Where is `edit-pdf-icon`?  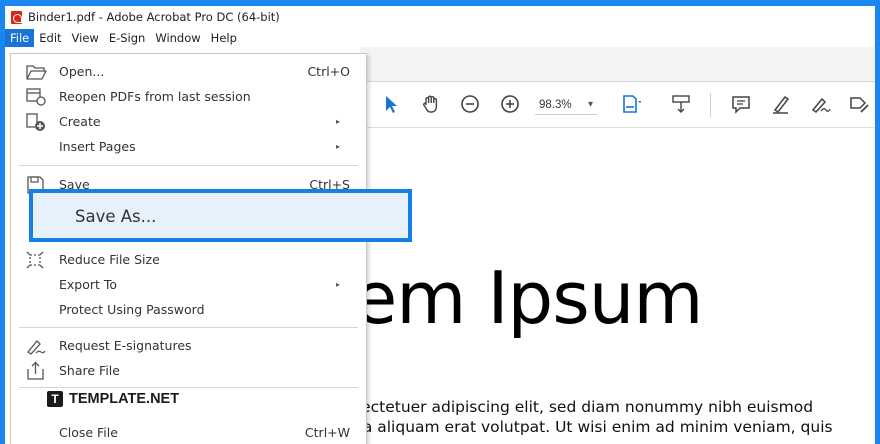
edit-pdf-icon is located at coordinates (859, 104).